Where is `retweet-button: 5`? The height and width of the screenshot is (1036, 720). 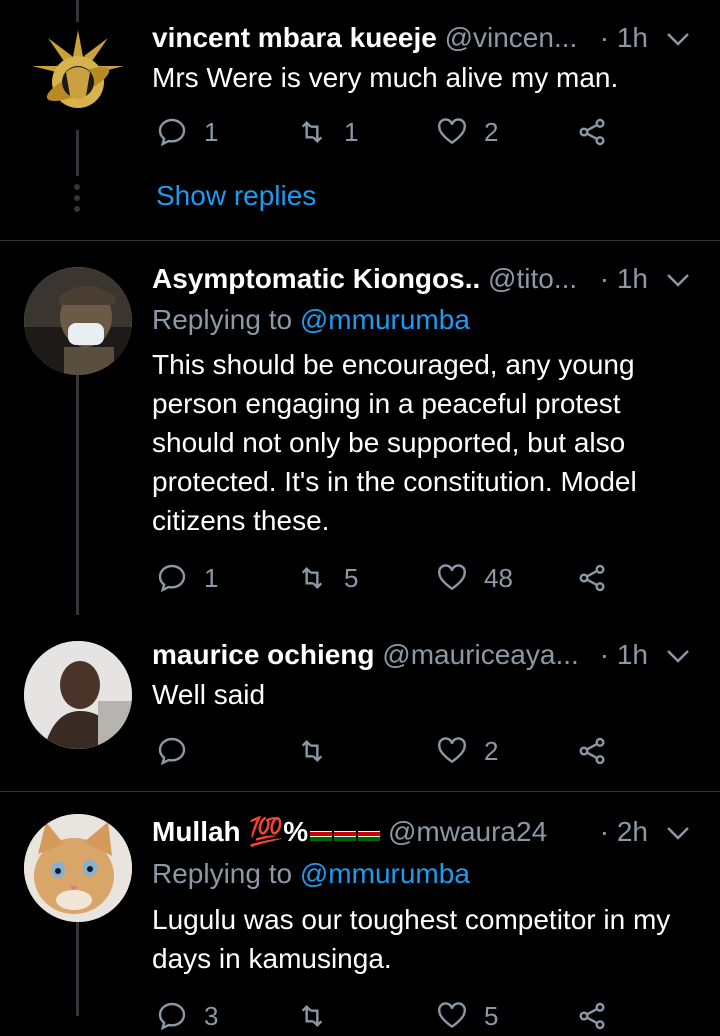 retweet-button: 5 is located at coordinates (327, 578).